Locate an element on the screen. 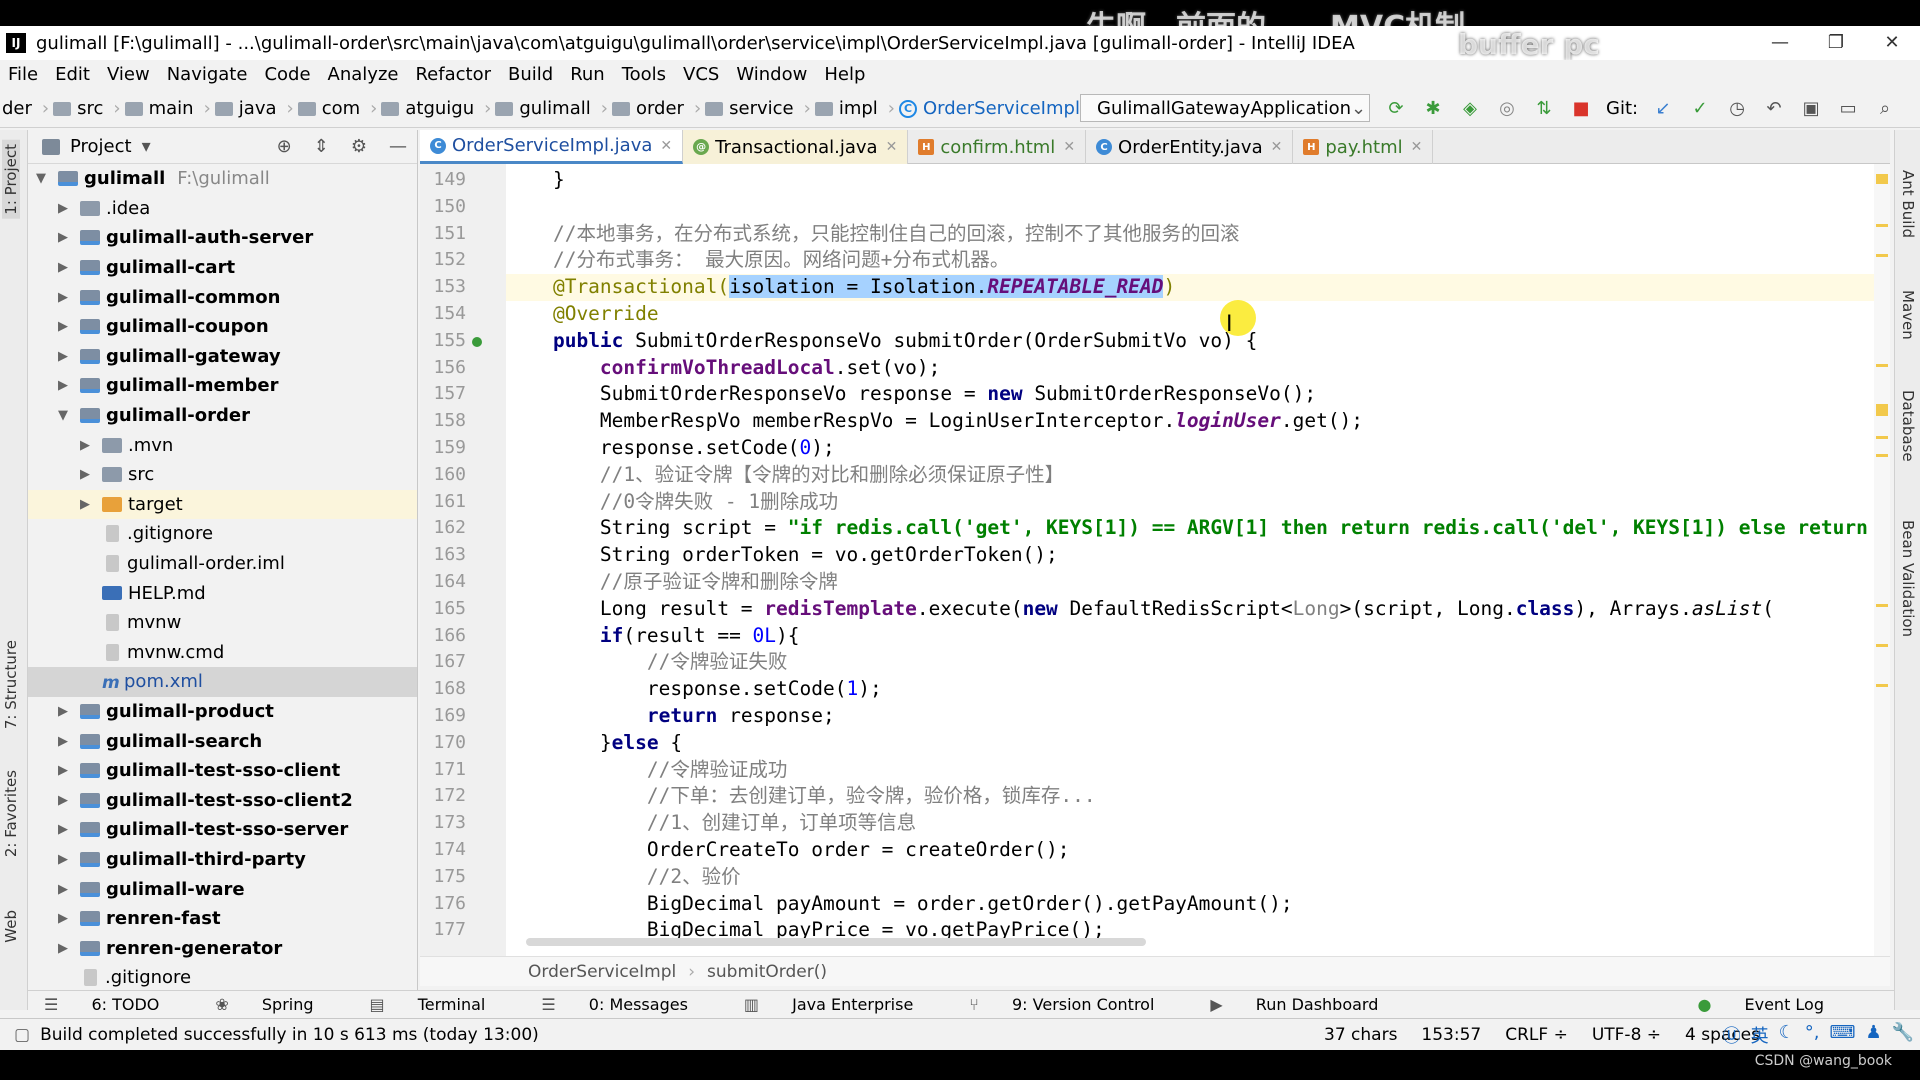 Image resolution: width=1920 pixels, height=1080 pixels. tool-window-1: ❀ Spring is located at coordinates (278, 1004).